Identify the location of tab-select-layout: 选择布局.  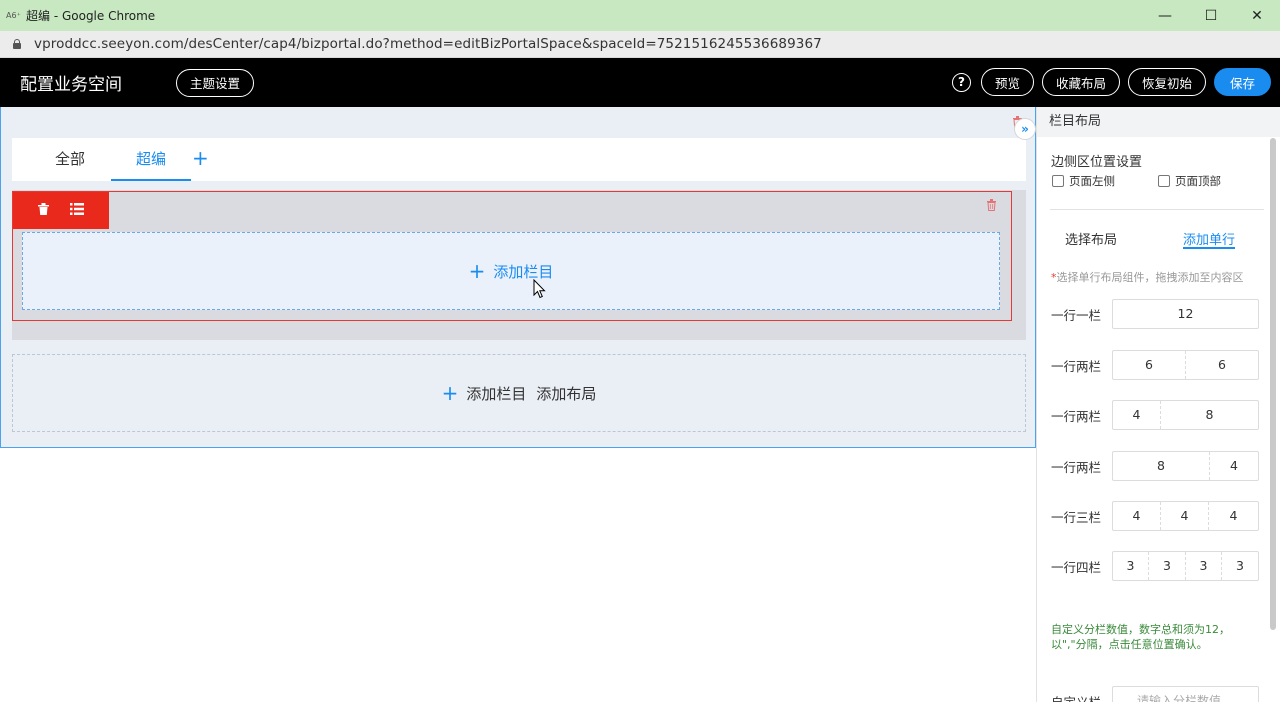
(1091, 239).